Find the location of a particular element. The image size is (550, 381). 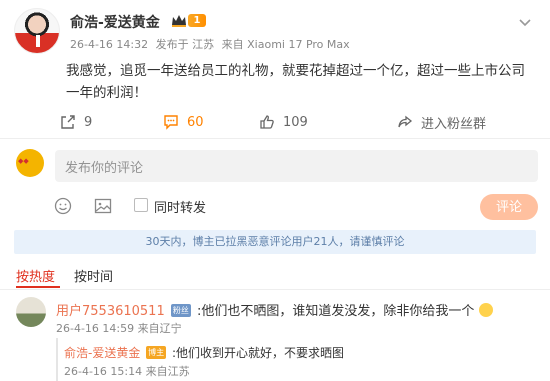

author-badge: 博主 is located at coordinates (156, 352).